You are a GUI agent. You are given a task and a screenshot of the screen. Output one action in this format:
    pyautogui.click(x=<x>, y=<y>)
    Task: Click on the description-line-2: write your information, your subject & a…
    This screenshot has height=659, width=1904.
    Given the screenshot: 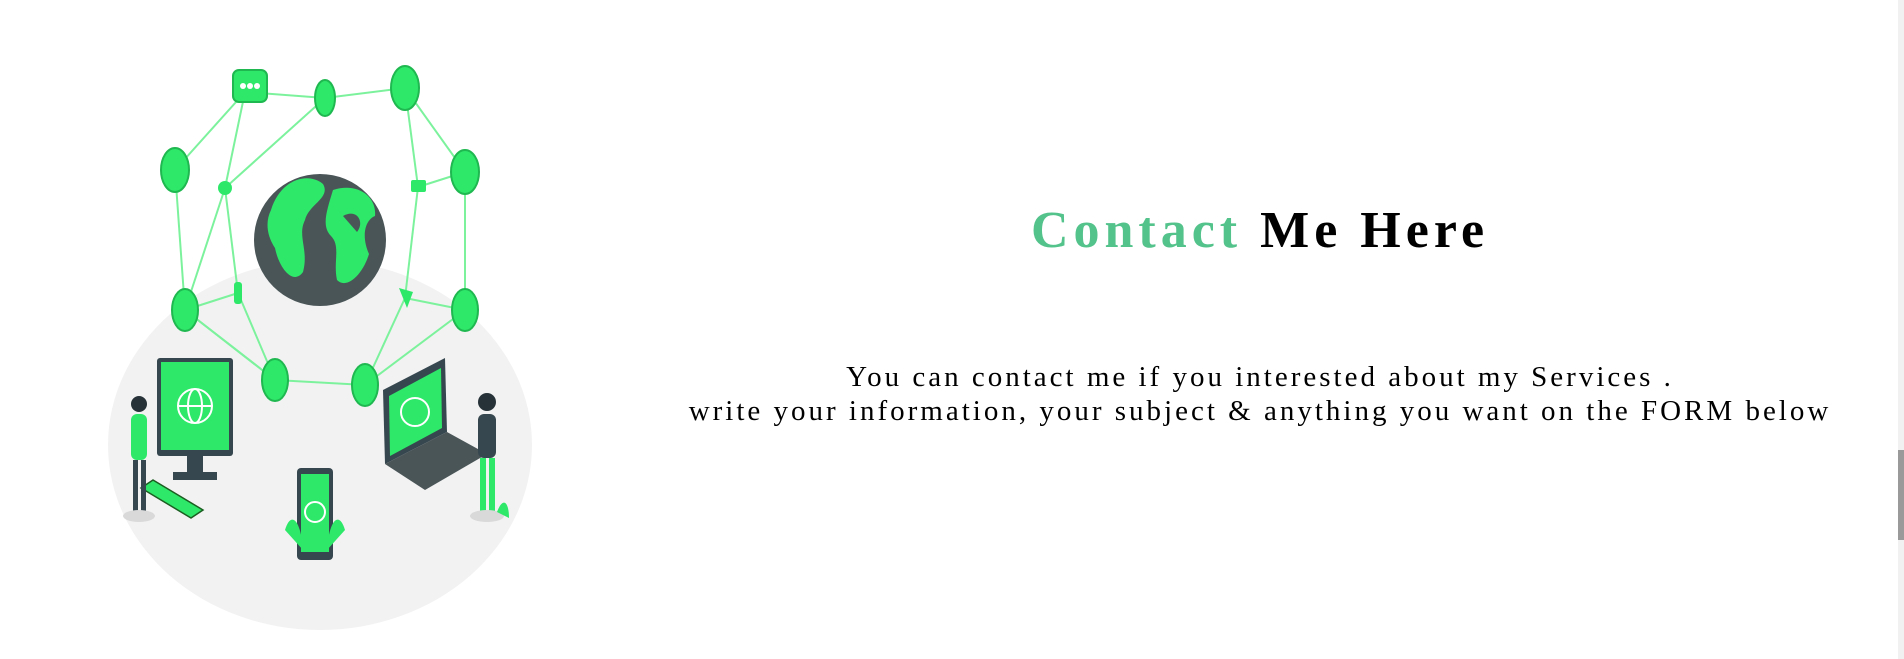 What is the action you would take?
    pyautogui.click(x=1260, y=411)
    